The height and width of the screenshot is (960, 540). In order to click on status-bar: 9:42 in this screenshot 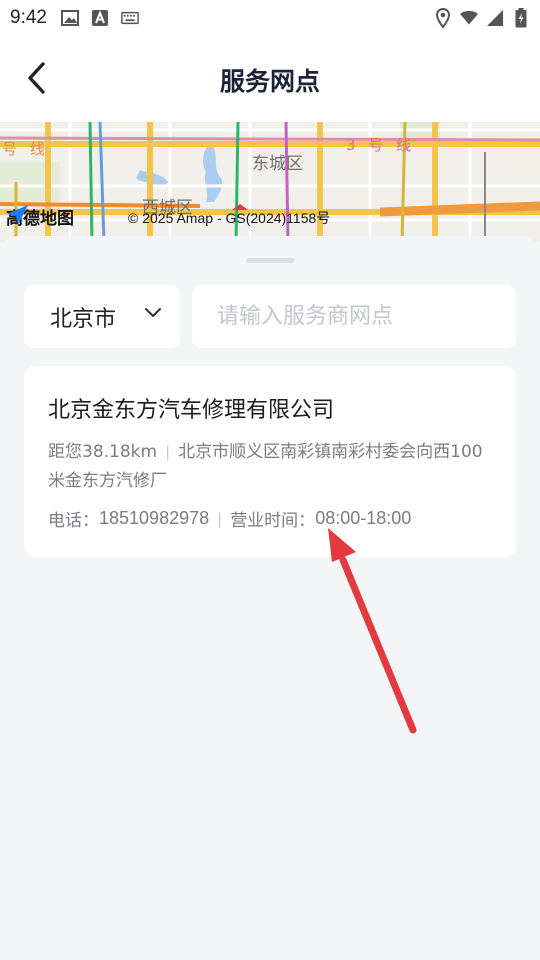, I will do `click(270, 18)`.